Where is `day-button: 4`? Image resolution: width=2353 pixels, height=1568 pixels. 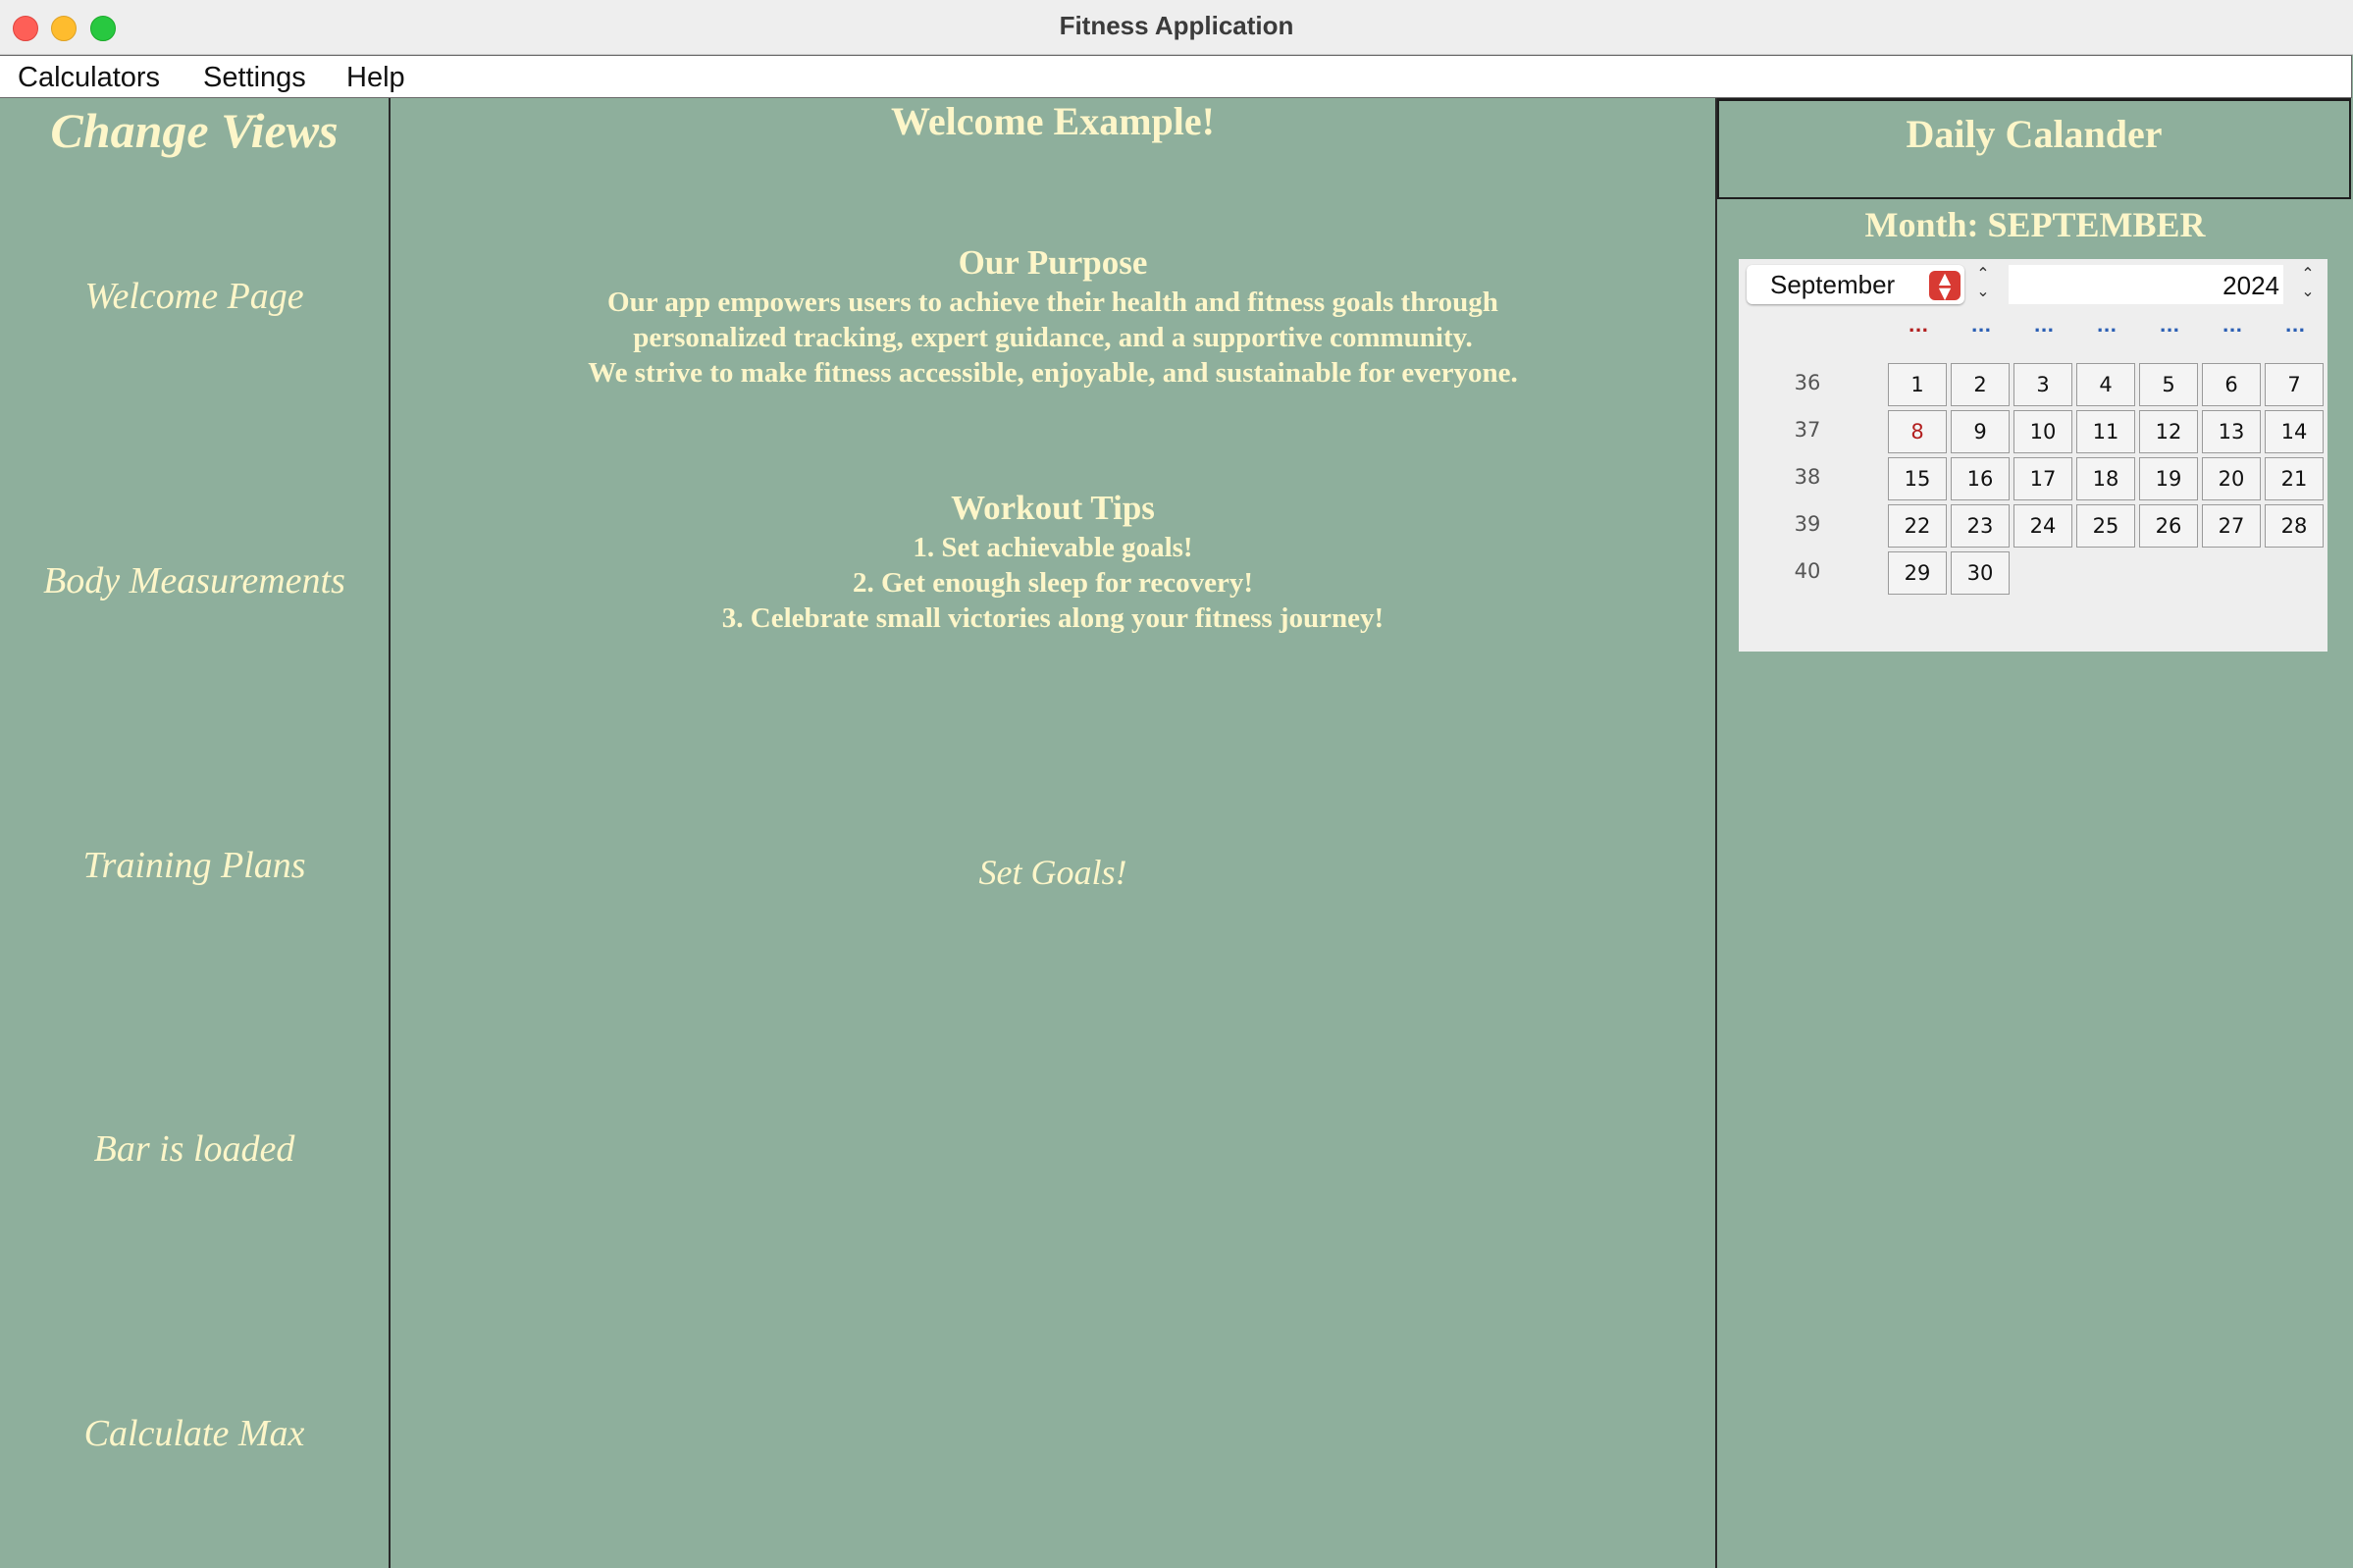
day-button: 4 is located at coordinates (2106, 384).